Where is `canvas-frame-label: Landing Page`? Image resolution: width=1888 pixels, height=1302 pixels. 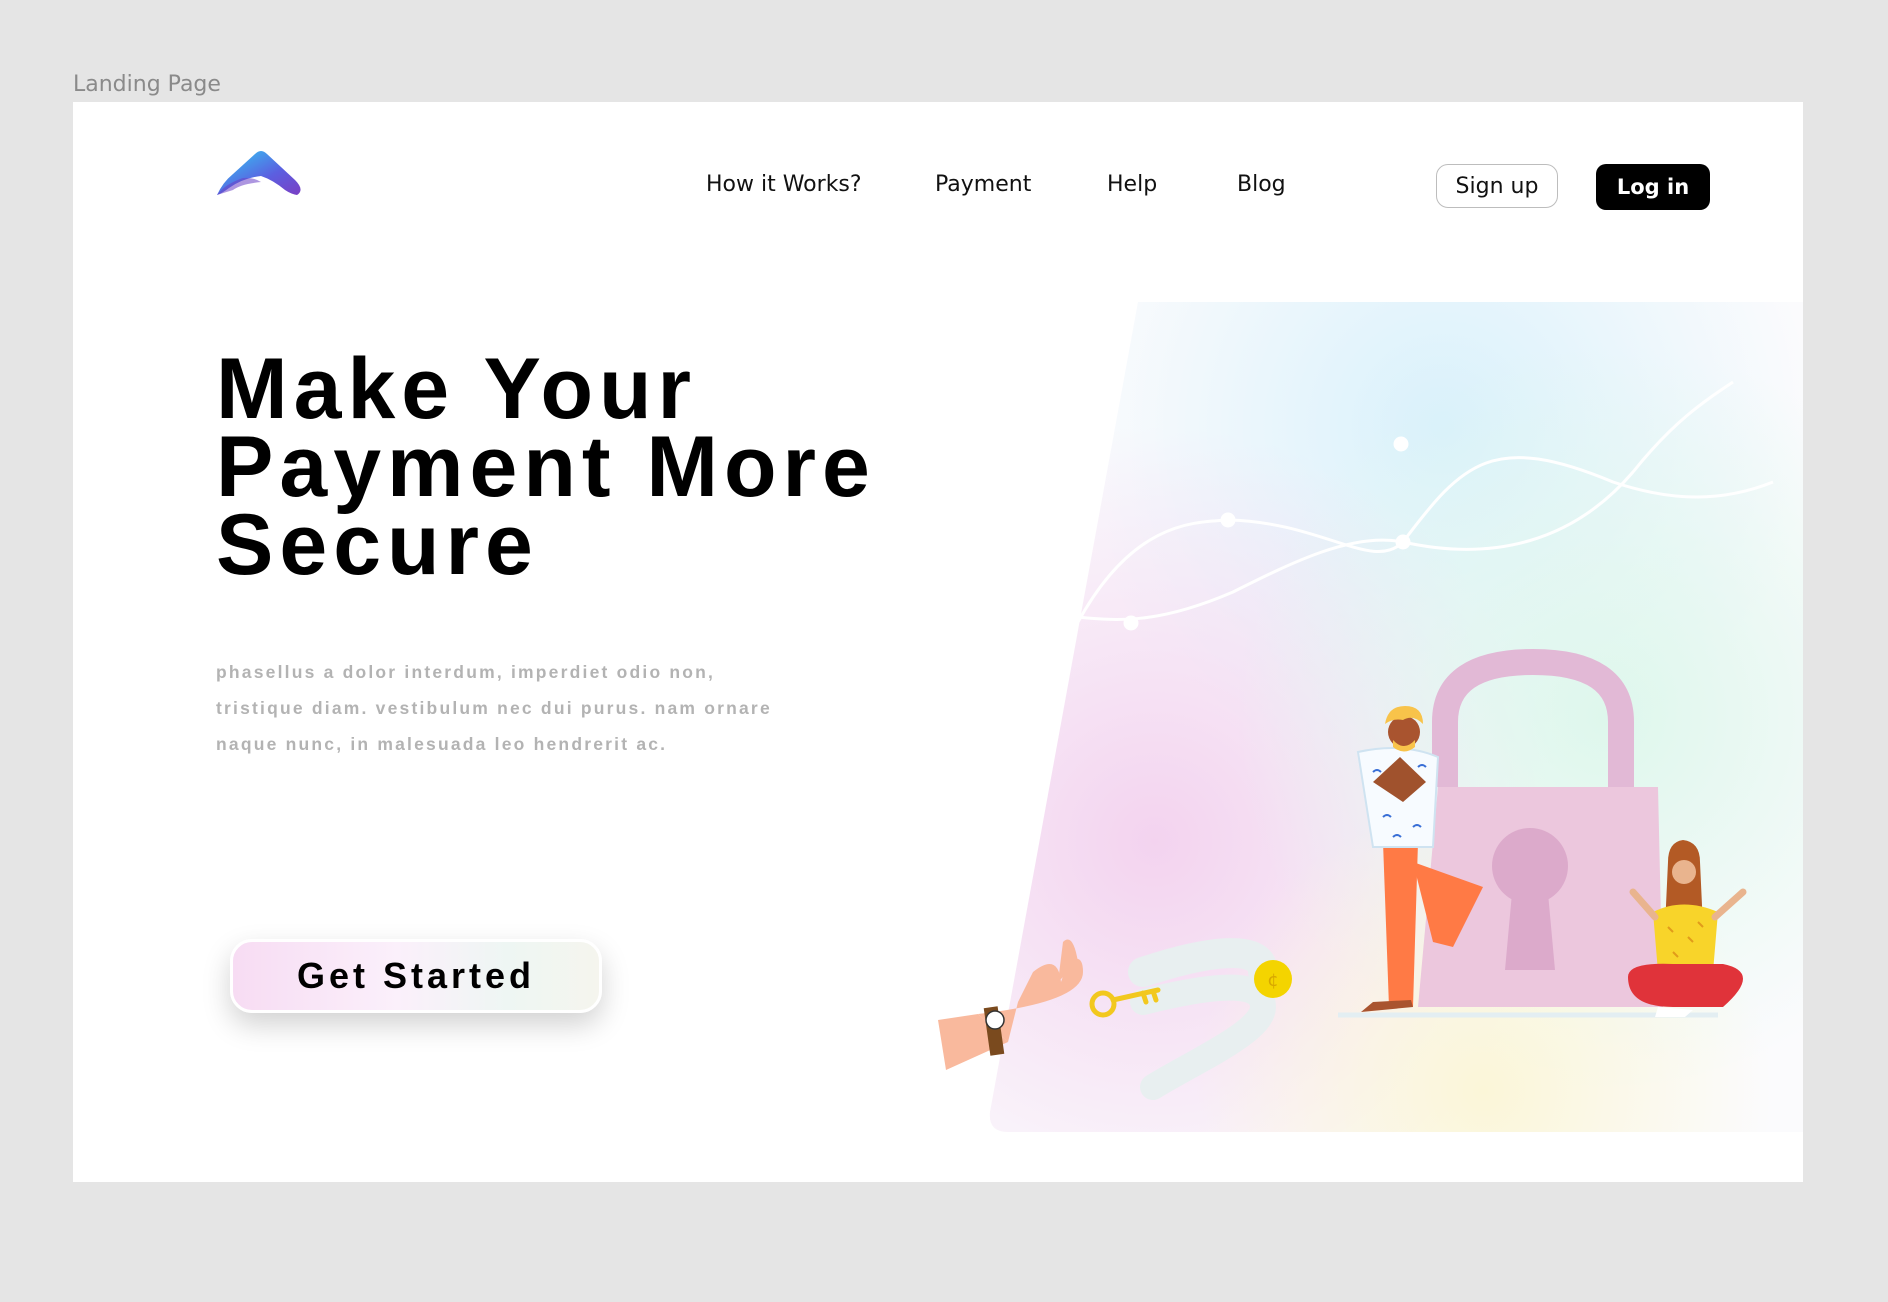
canvas-frame-label: Landing Page is located at coordinates (147, 84).